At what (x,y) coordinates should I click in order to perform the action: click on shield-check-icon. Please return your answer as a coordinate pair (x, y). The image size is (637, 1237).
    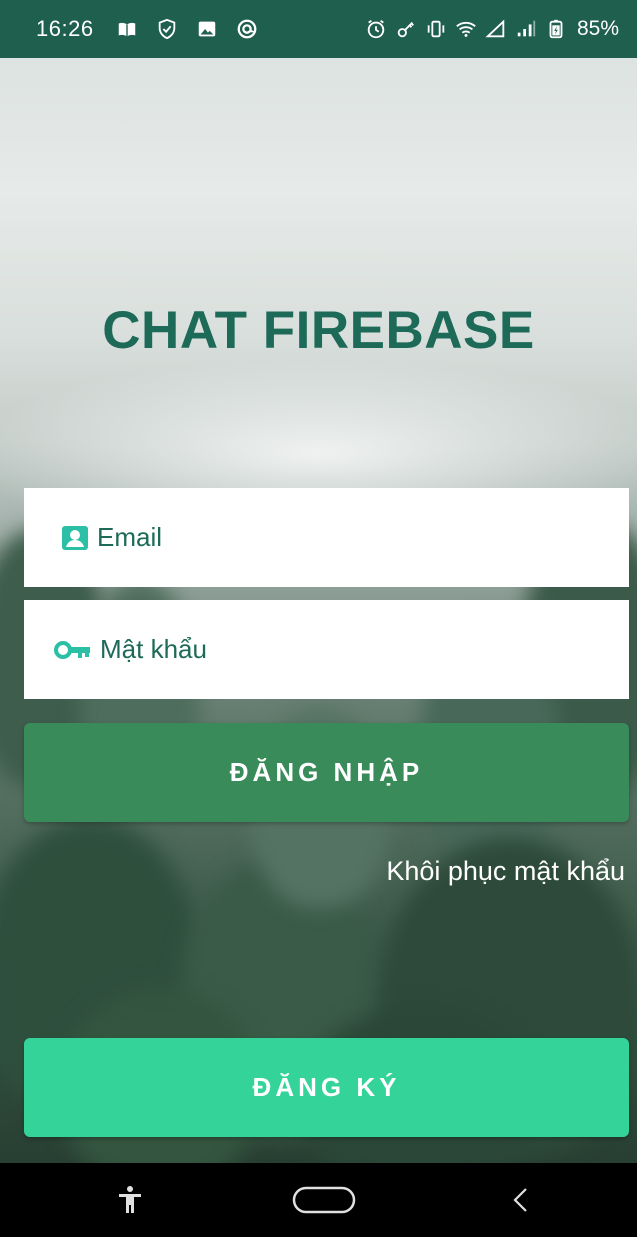
    Looking at the image, I should click on (167, 29).